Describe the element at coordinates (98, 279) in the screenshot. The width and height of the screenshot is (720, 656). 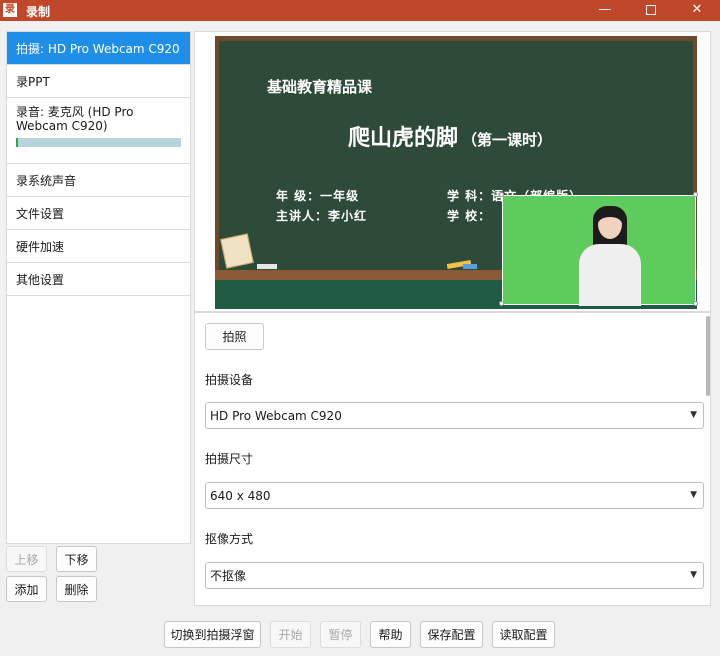
I see `sidebar-item-other-settings: 其他设置` at that location.